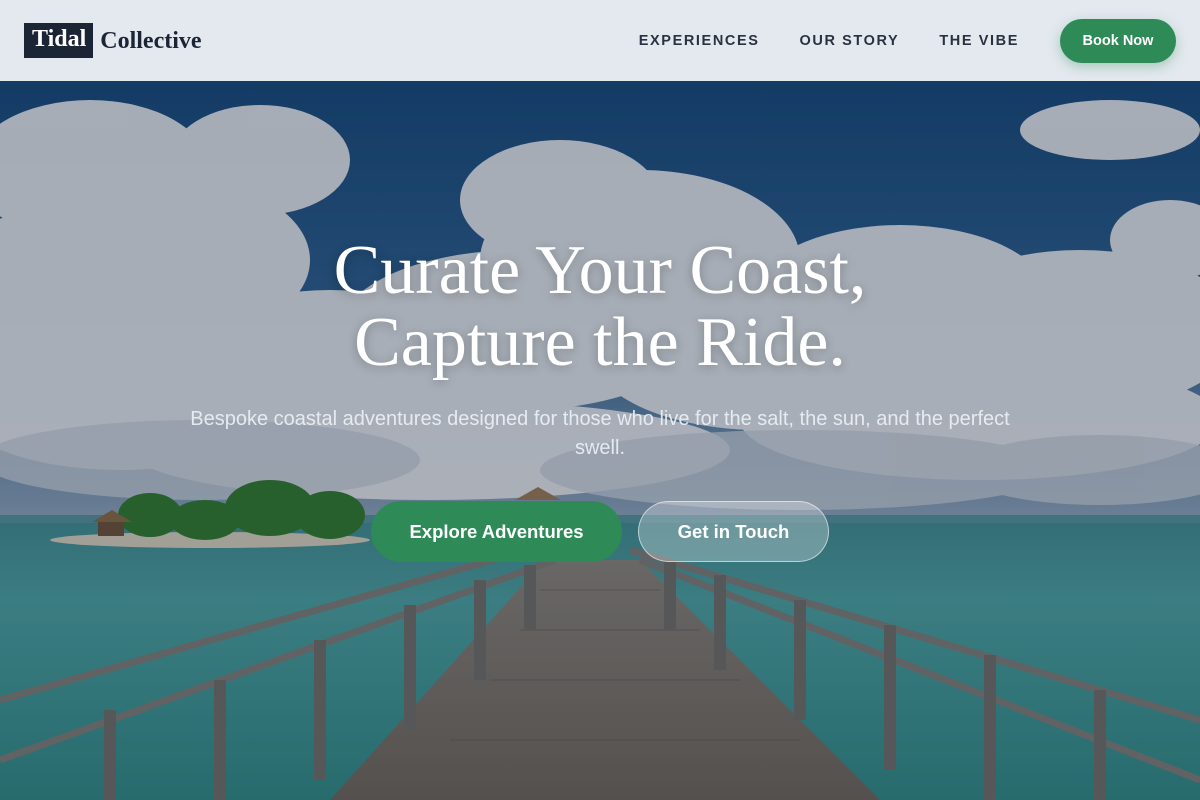  What do you see at coordinates (850, 41) in the screenshot?
I see `nav-link-our-story: OUR STORY` at bounding box center [850, 41].